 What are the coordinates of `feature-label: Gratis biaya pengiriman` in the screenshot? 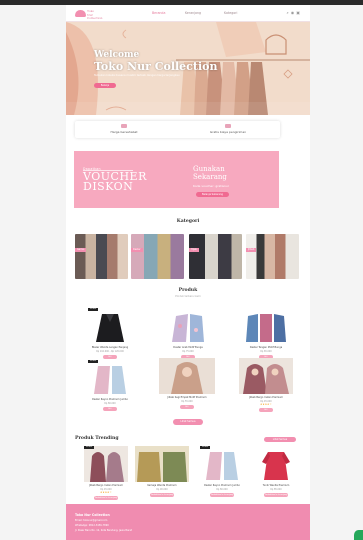 It's located at (228, 132).